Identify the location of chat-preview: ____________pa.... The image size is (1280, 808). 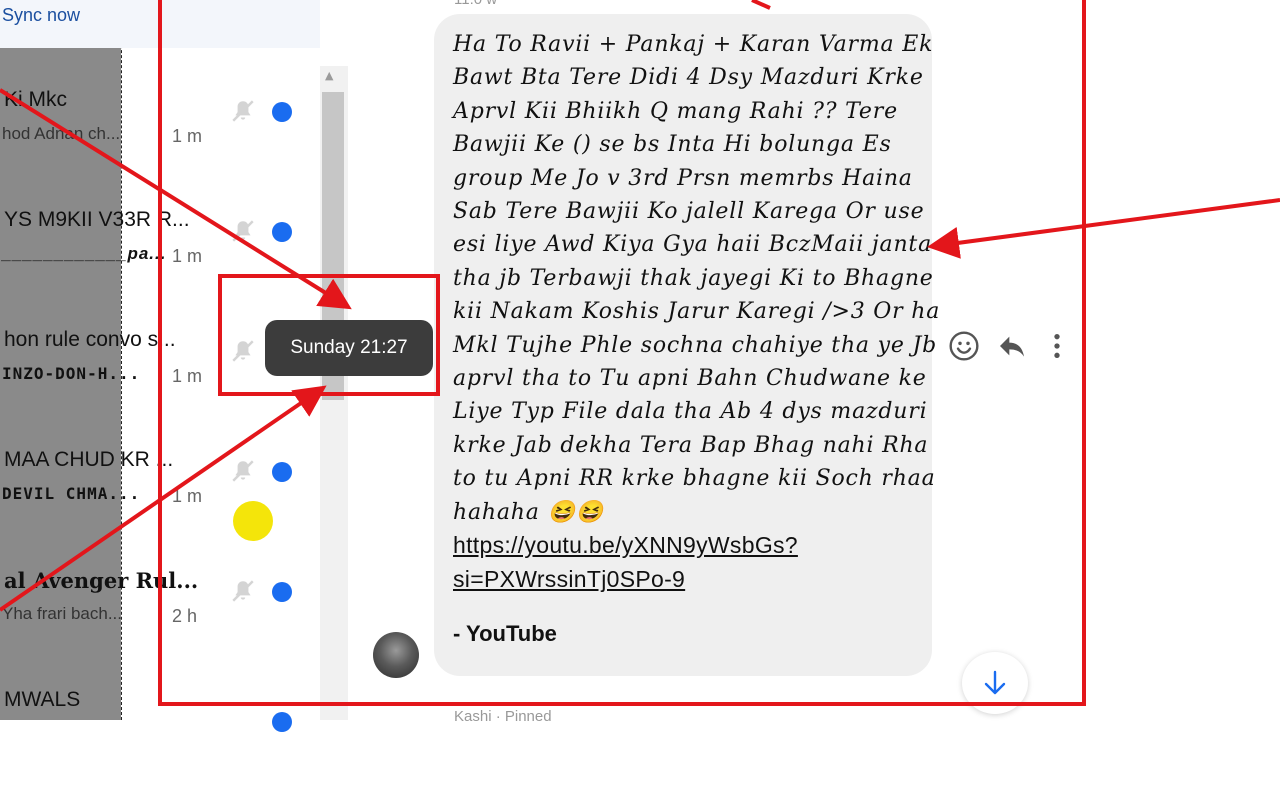
(84, 253).